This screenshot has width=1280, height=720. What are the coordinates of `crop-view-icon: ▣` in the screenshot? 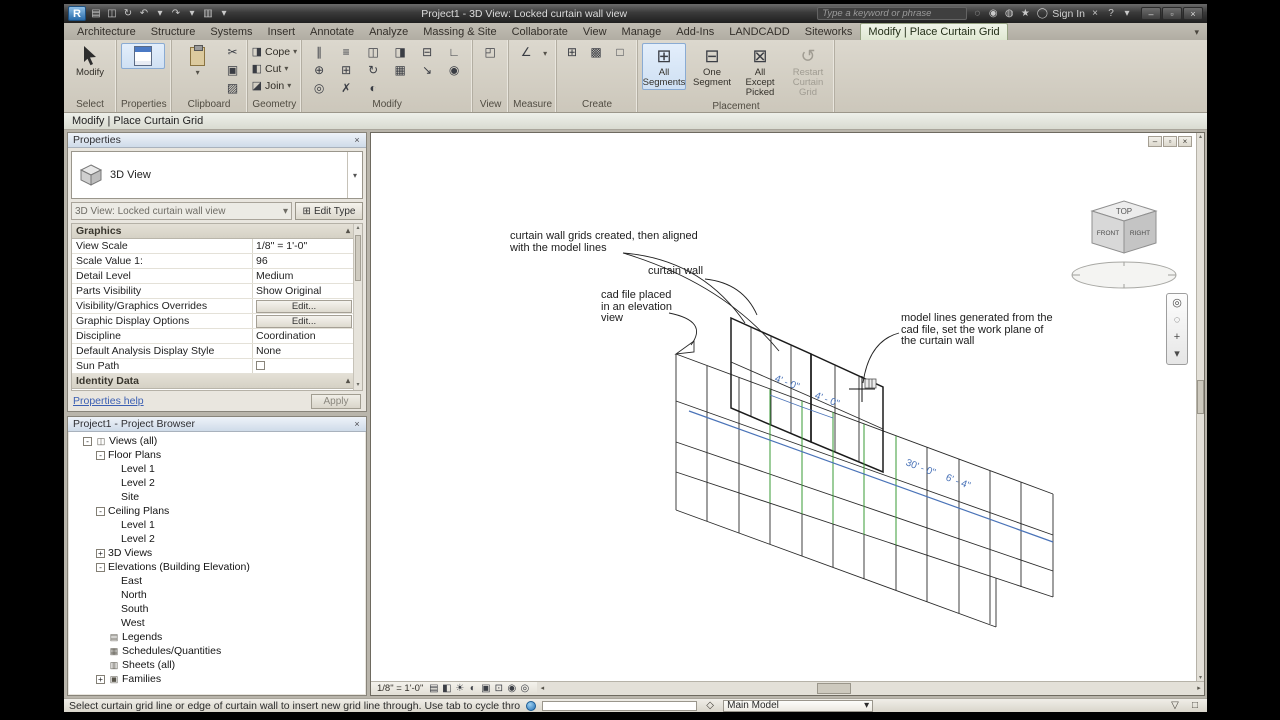 It's located at (485, 688).